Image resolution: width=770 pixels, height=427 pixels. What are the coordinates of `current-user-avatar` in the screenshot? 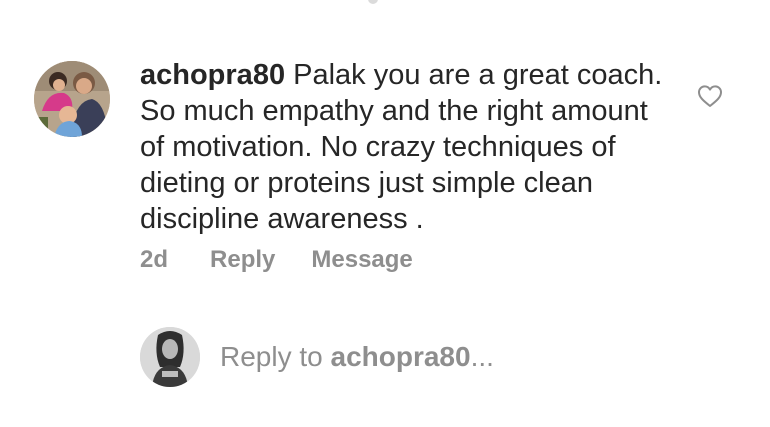 It's located at (170, 357).